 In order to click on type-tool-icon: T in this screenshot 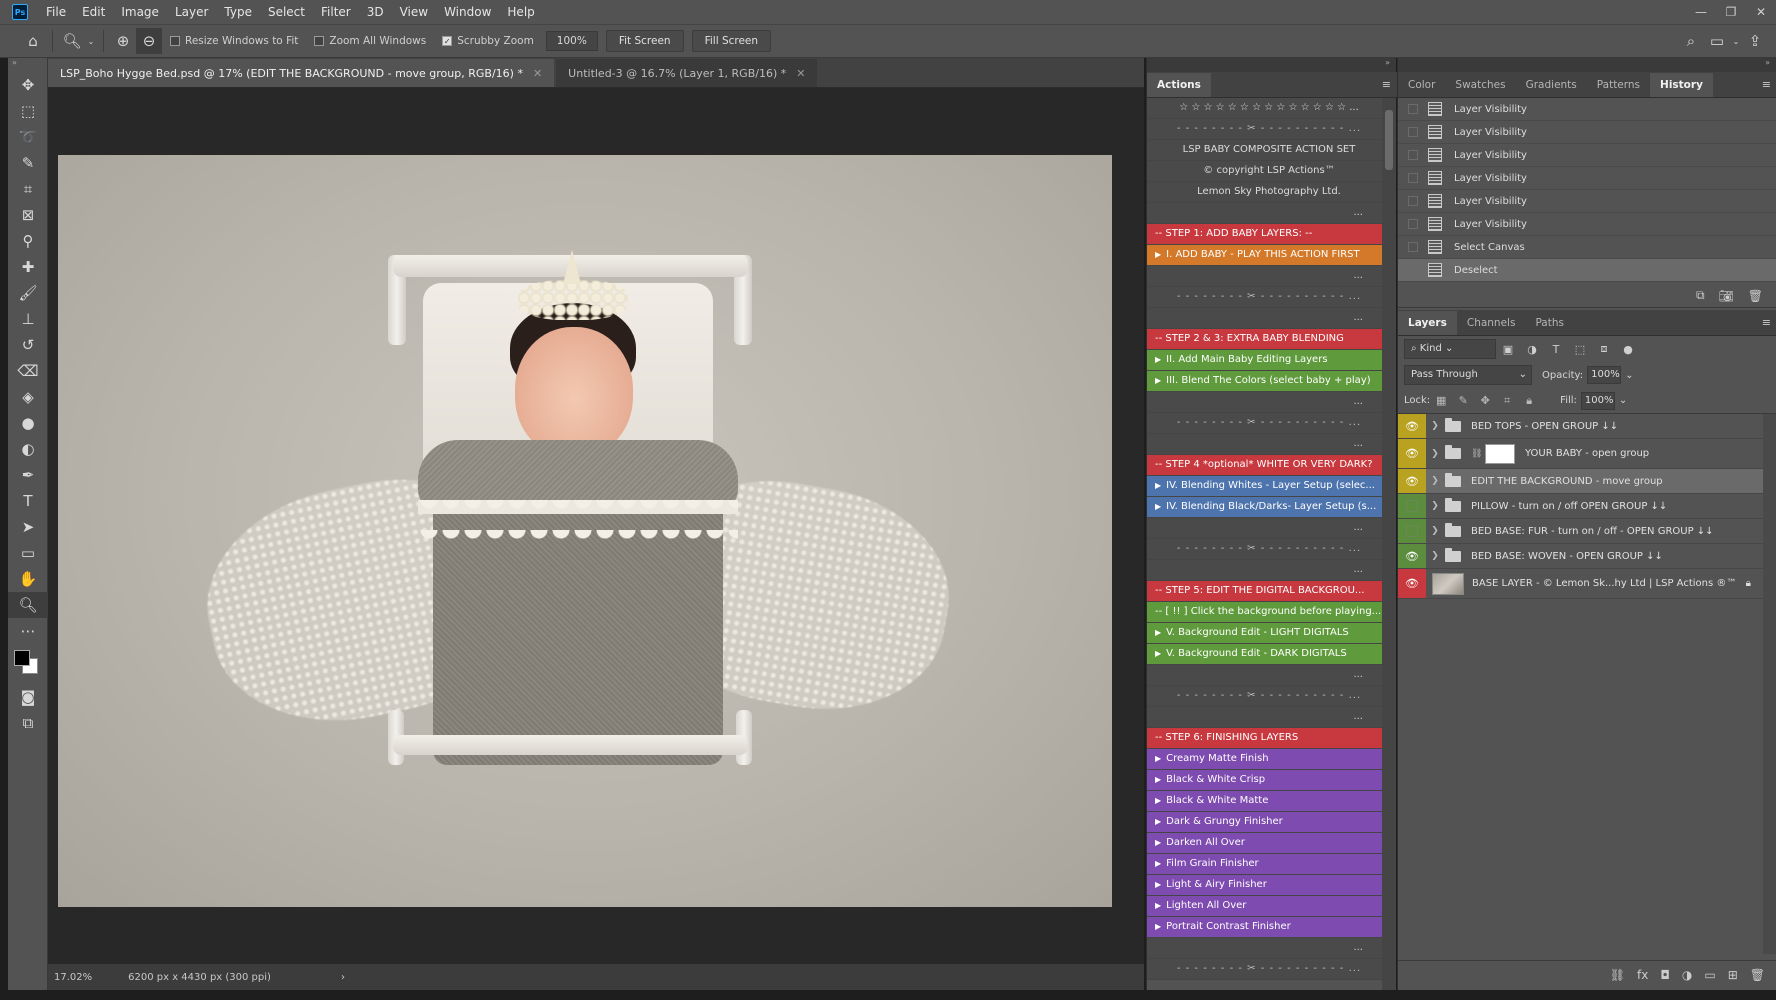, I will do `click(28, 501)`.